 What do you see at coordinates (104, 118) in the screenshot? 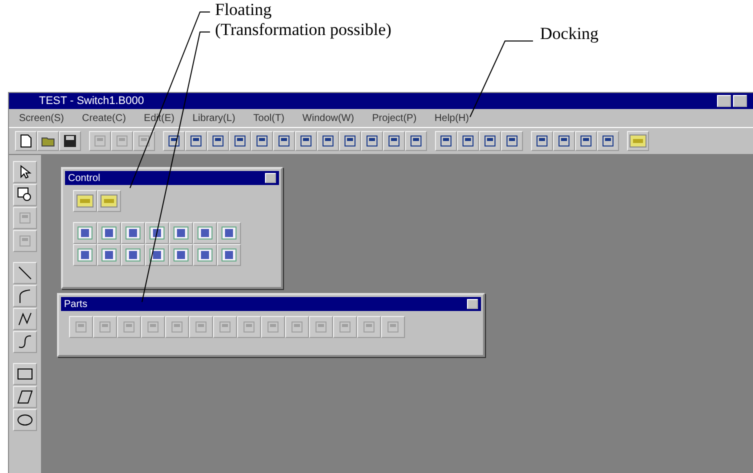
I see `menu-item: Create(C)` at bounding box center [104, 118].